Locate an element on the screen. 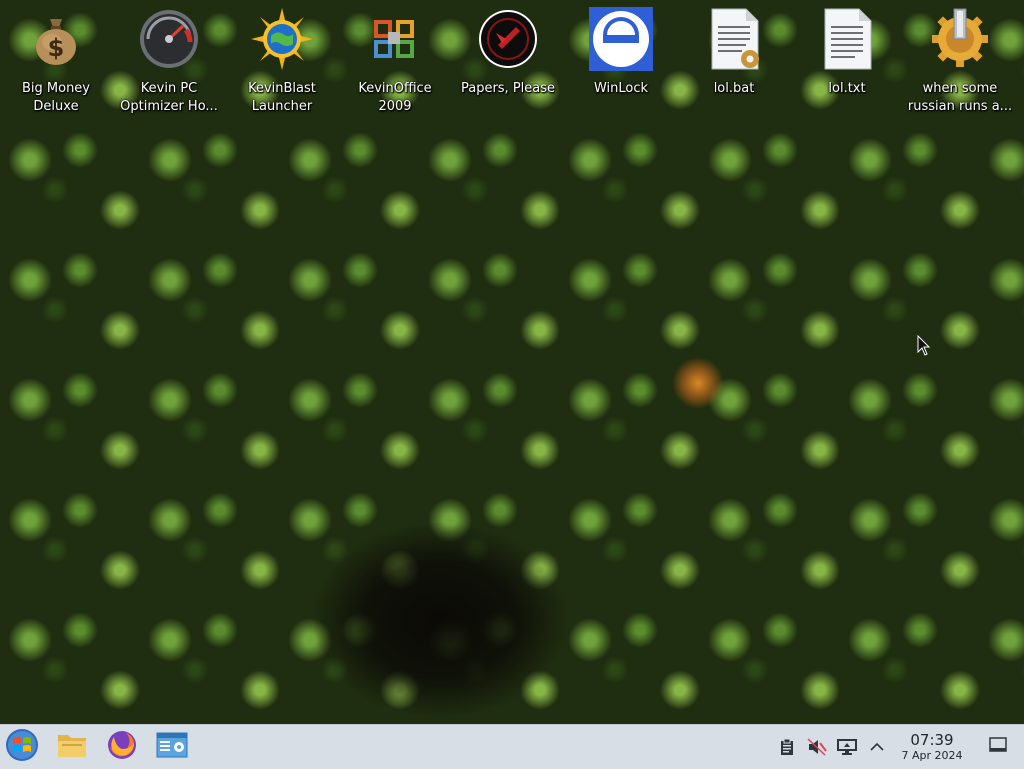 This screenshot has width=1024, height=769. clock-date: 7 Apr 2024 is located at coordinates (932, 755).